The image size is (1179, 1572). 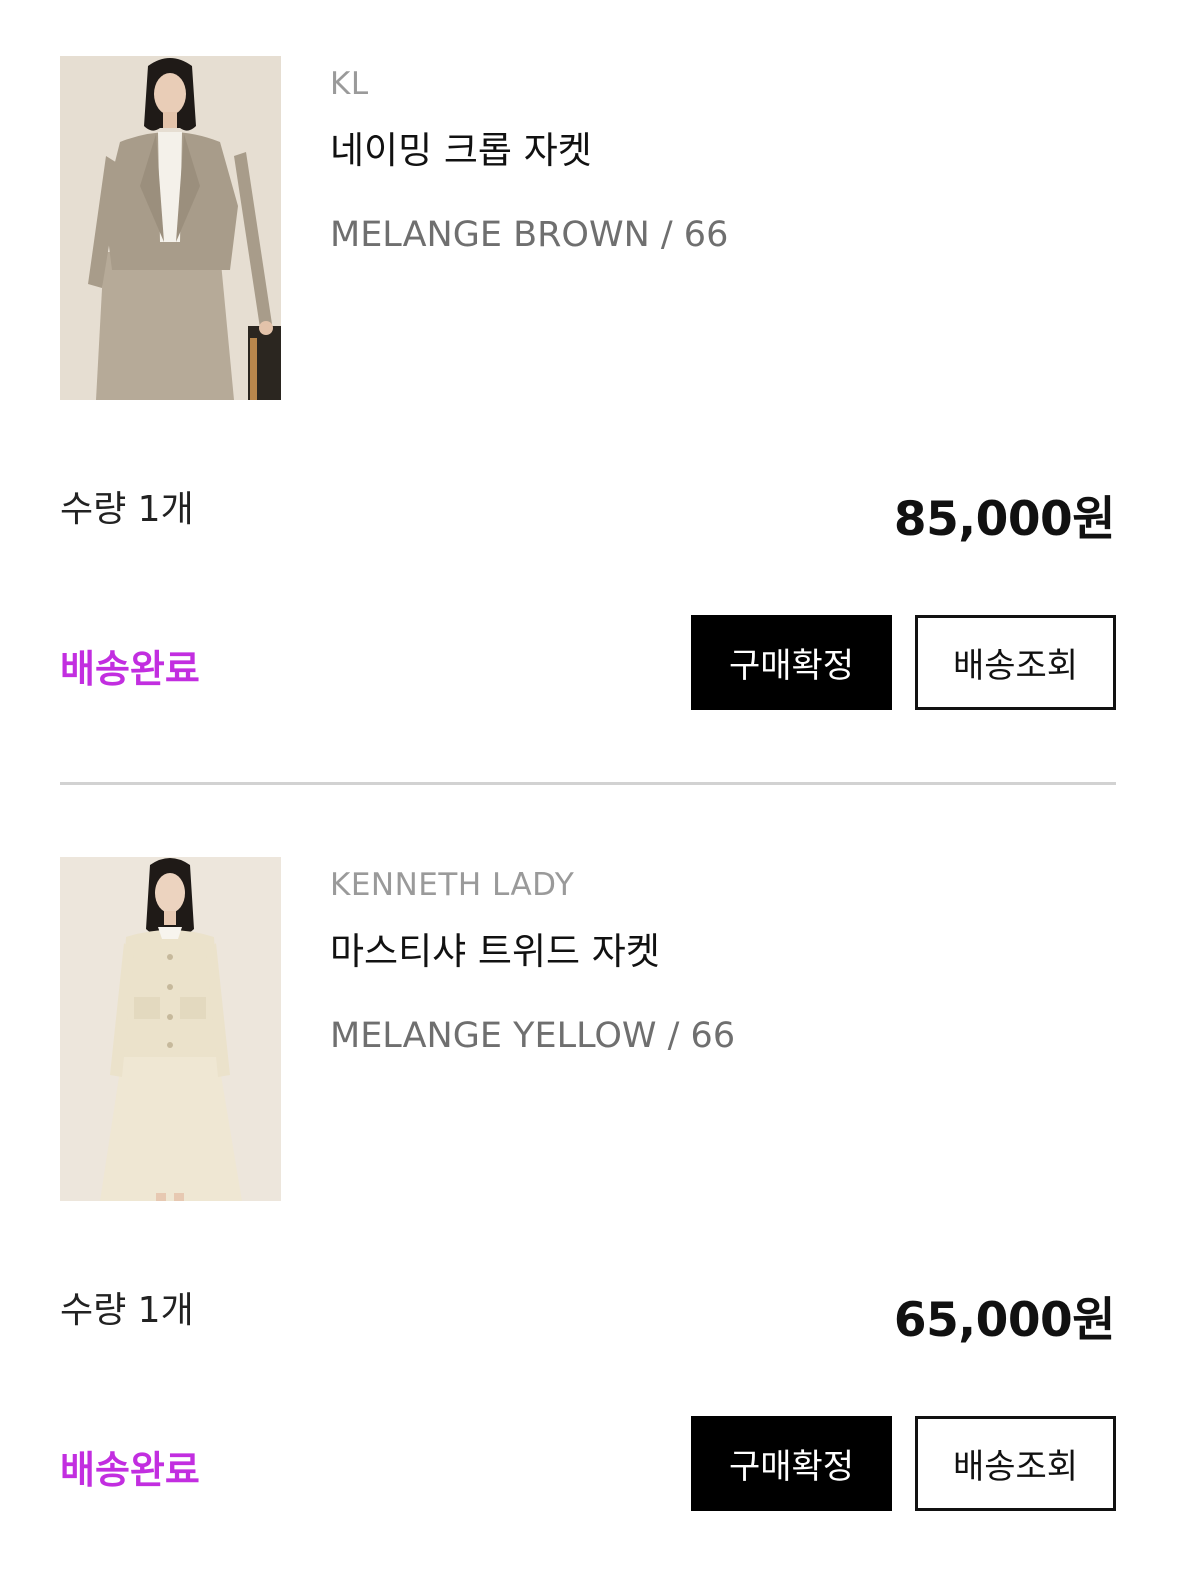 What do you see at coordinates (533, 1036) in the screenshot?
I see `product-option: MELANGE YELLOW / 66` at bounding box center [533, 1036].